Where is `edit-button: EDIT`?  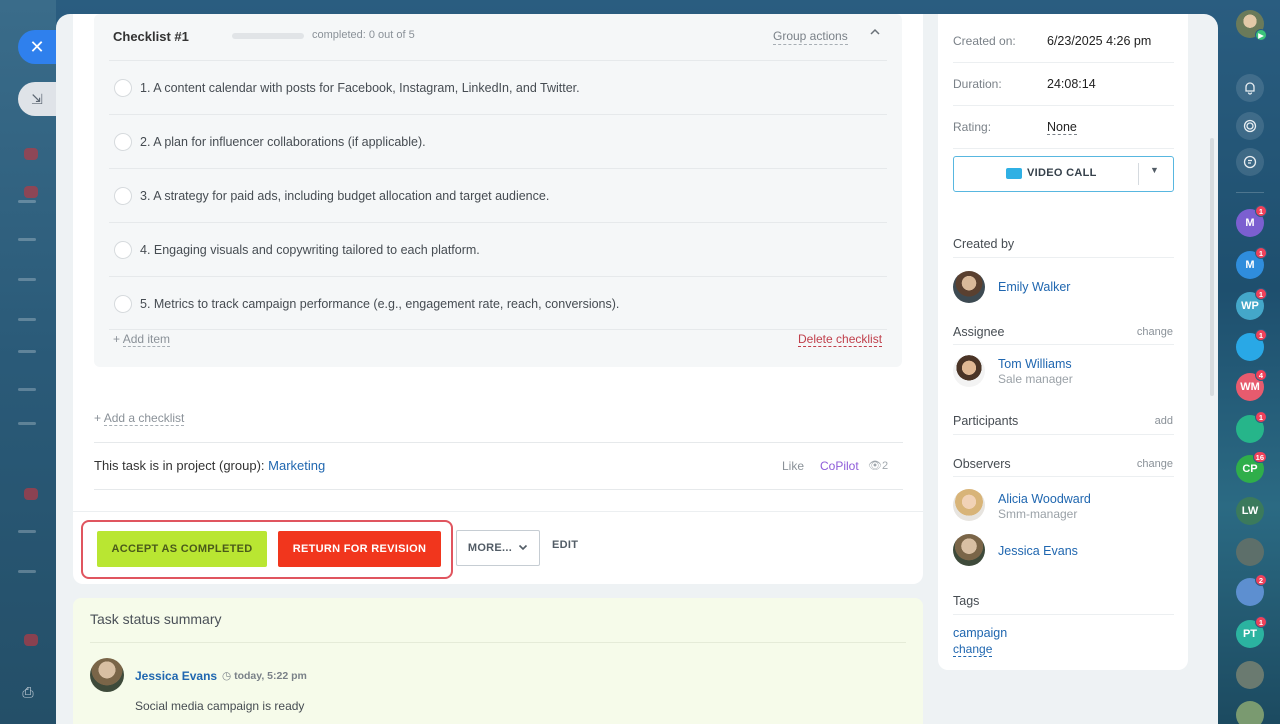
edit-button: EDIT is located at coordinates (565, 545).